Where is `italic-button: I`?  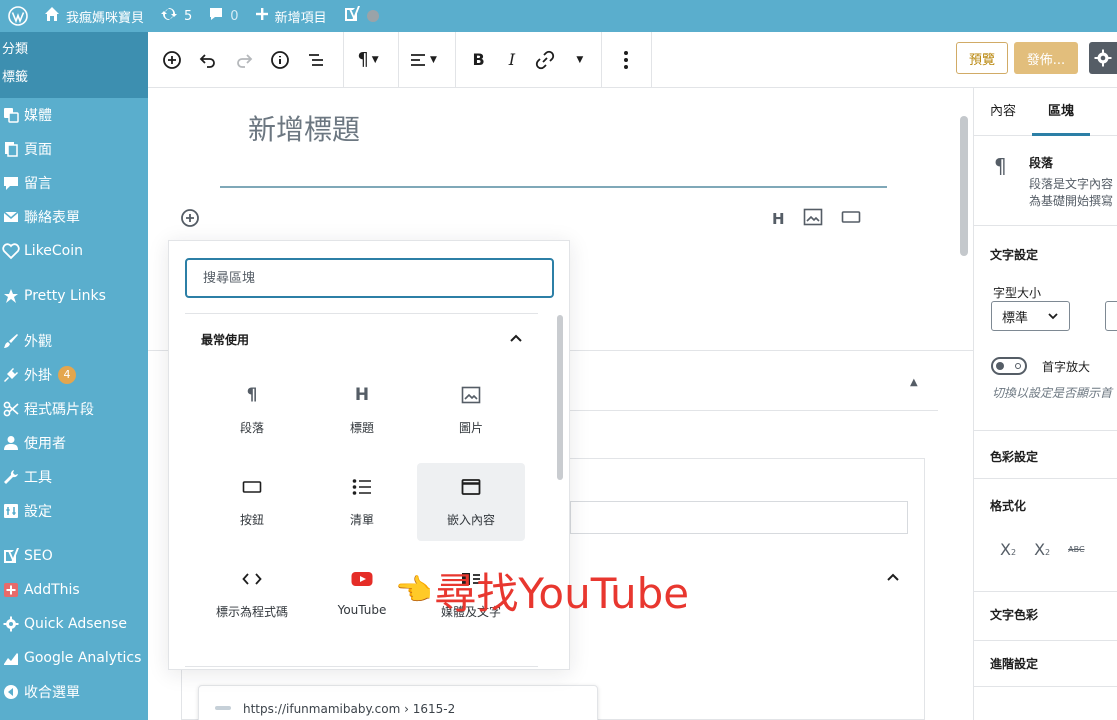
italic-button: I is located at coordinates (511, 60).